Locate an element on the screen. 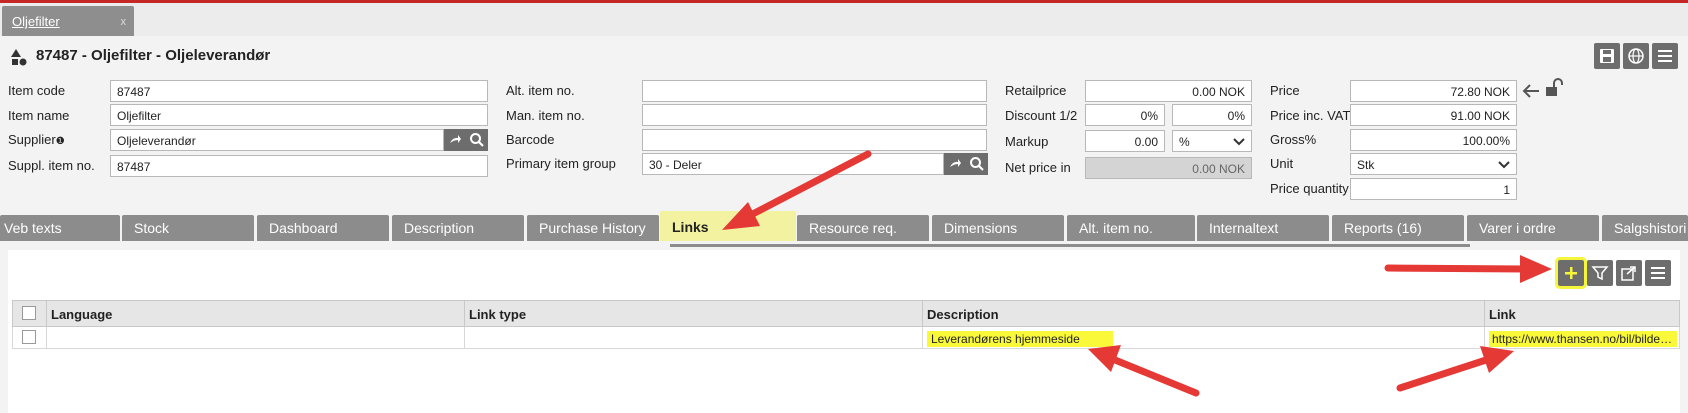 The width and height of the screenshot is (1688, 413). language-button is located at coordinates (1636, 56).